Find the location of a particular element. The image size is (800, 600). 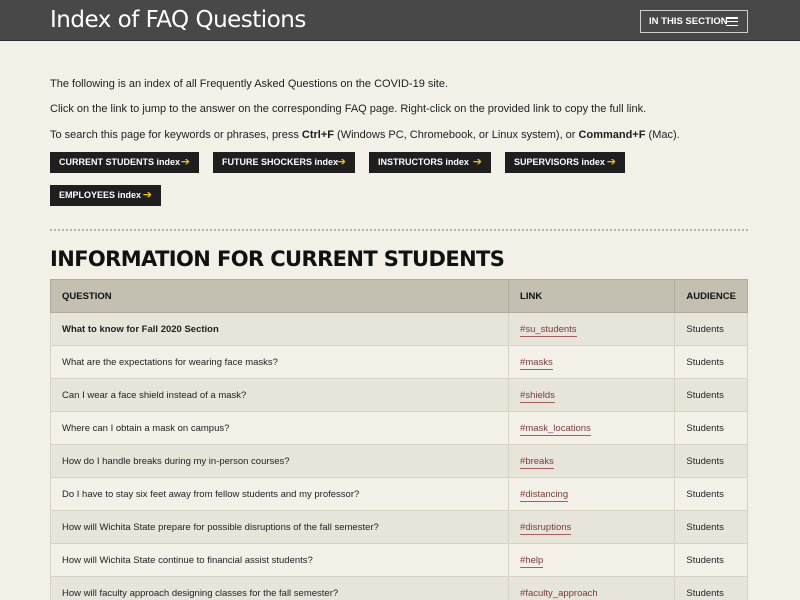

question-cell: Where can I obtain a mask on campus? is located at coordinates (279, 428).